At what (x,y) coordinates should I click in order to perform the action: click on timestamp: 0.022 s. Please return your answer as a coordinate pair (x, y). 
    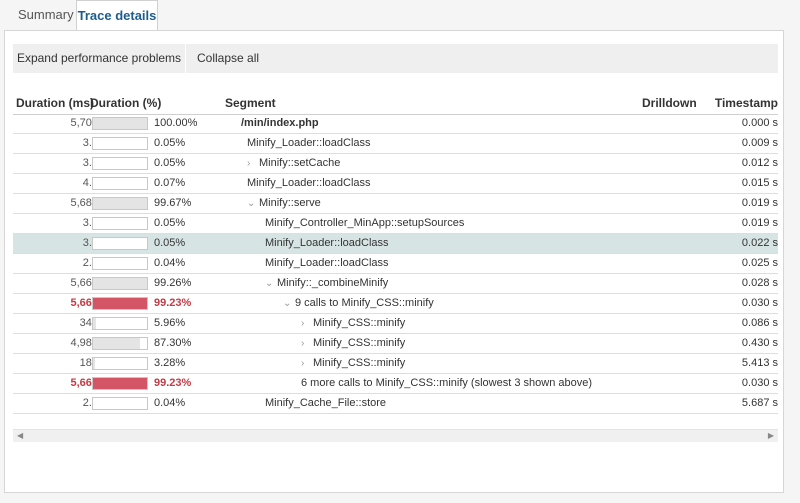
    Looking at the image, I should click on (759, 243).